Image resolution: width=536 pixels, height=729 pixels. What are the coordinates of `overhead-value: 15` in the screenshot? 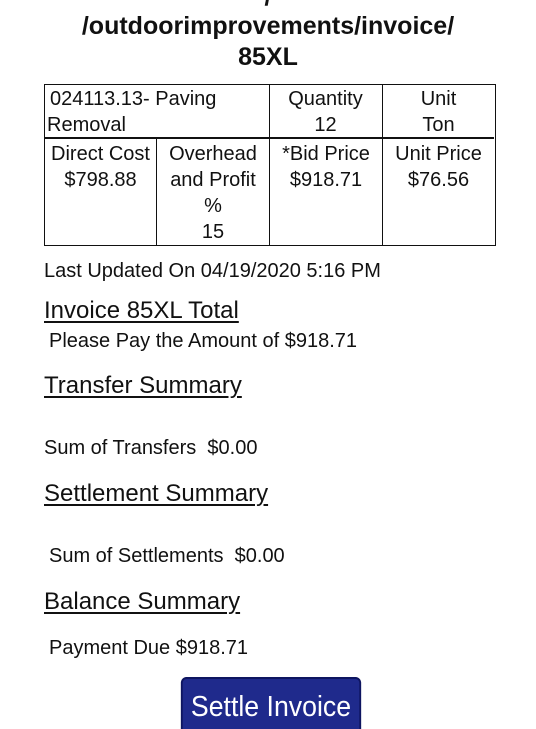 It's located at (213, 232).